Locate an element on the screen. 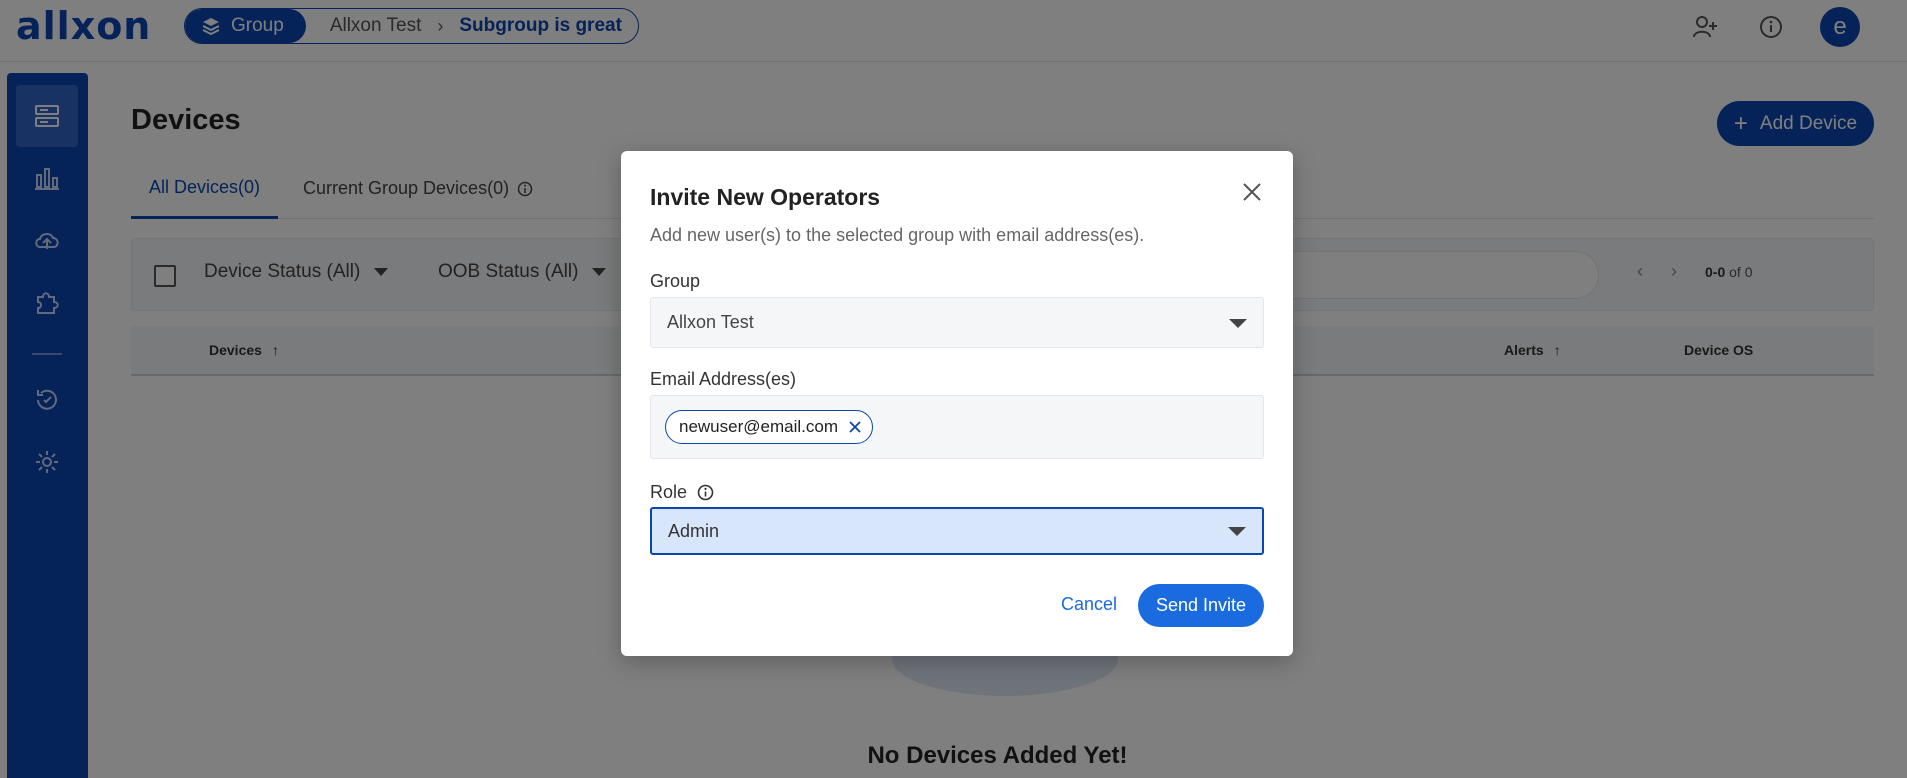 This screenshot has height=778, width=1907. email-chip-text: newuser@email.com is located at coordinates (758, 426).